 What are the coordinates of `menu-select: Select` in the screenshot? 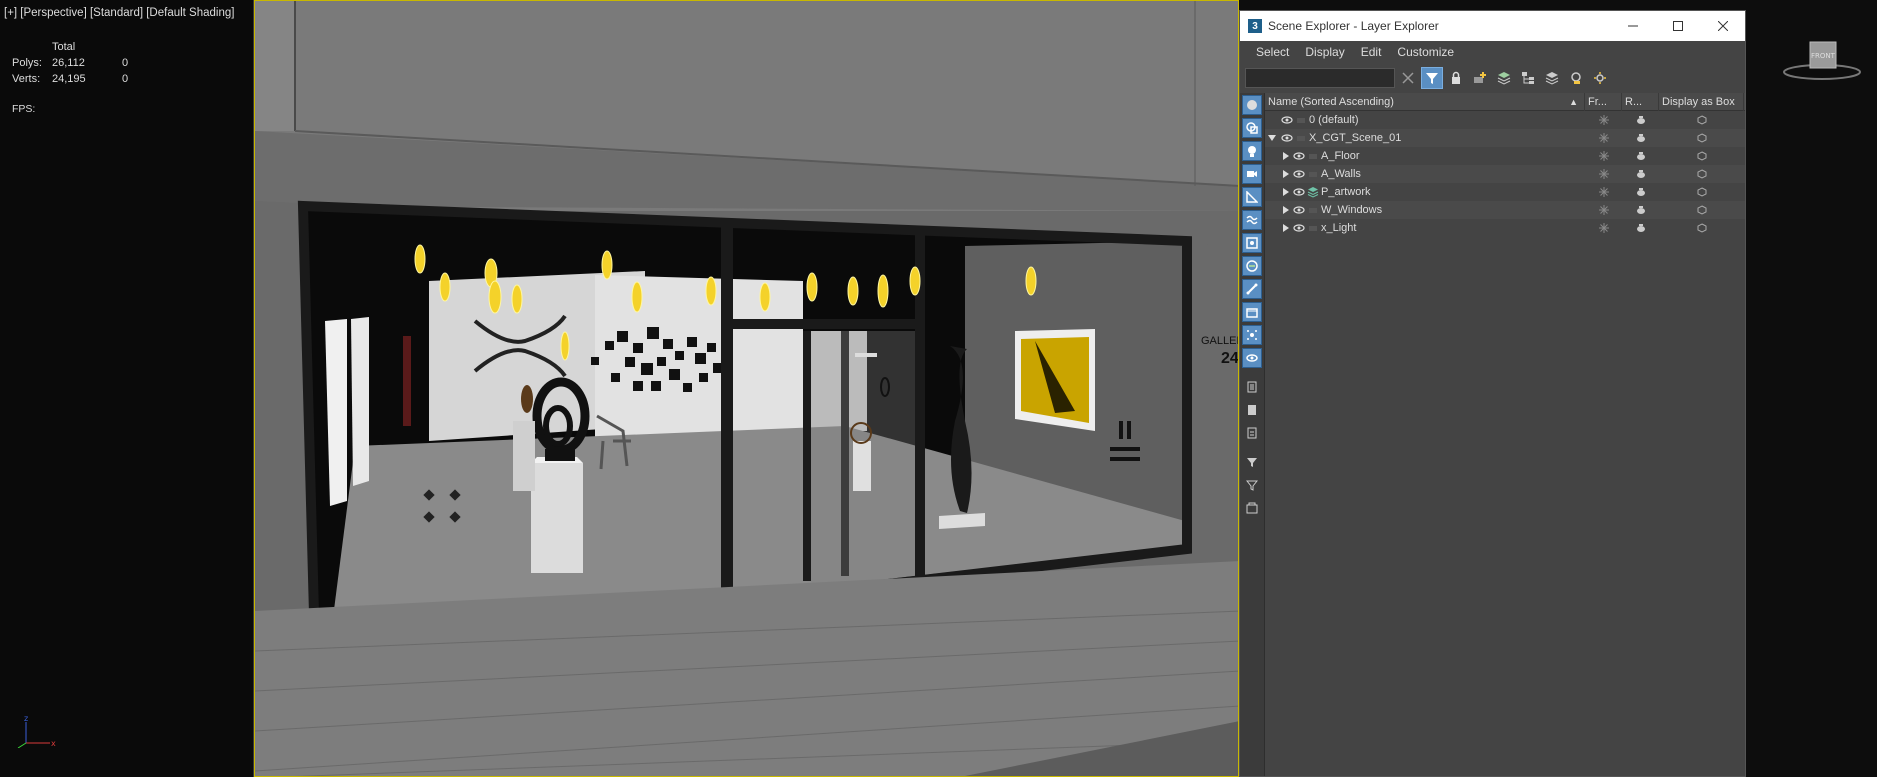 It's located at (1272, 52).